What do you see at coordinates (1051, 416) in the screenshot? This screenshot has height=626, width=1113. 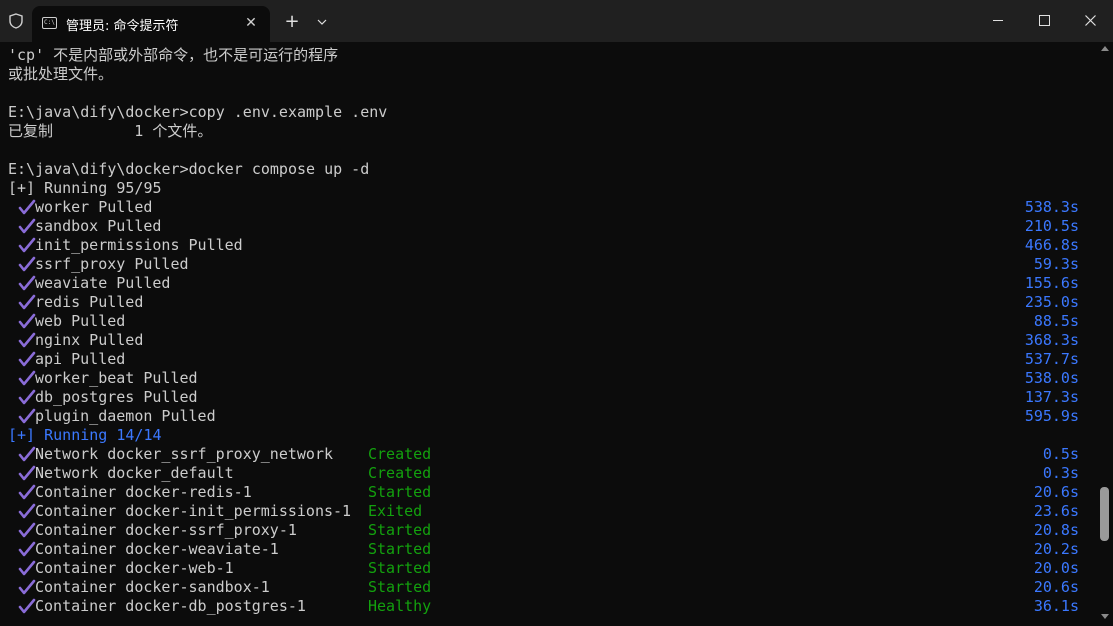 I see `pull-time: 595.9s` at bounding box center [1051, 416].